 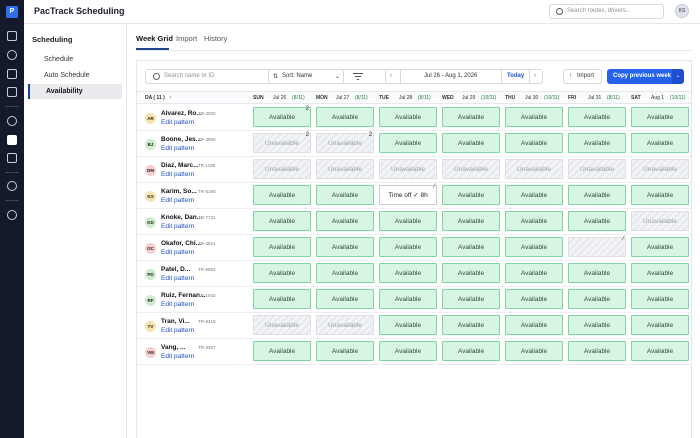 What do you see at coordinates (582, 76) in the screenshot?
I see `import-button: ↑ Import` at bounding box center [582, 76].